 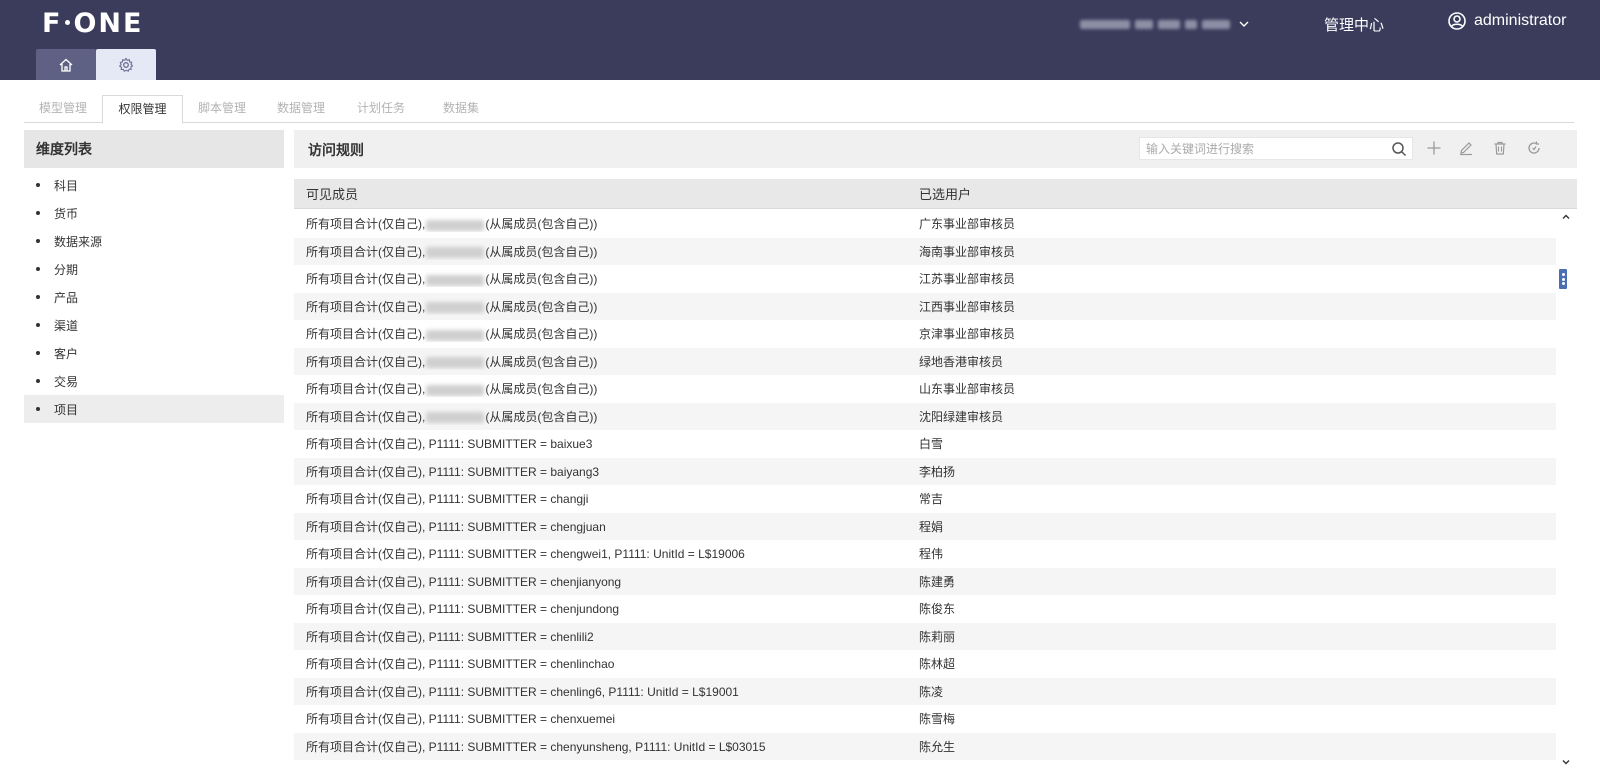 What do you see at coordinates (1566, 217) in the screenshot?
I see `scroll-up-icon` at bounding box center [1566, 217].